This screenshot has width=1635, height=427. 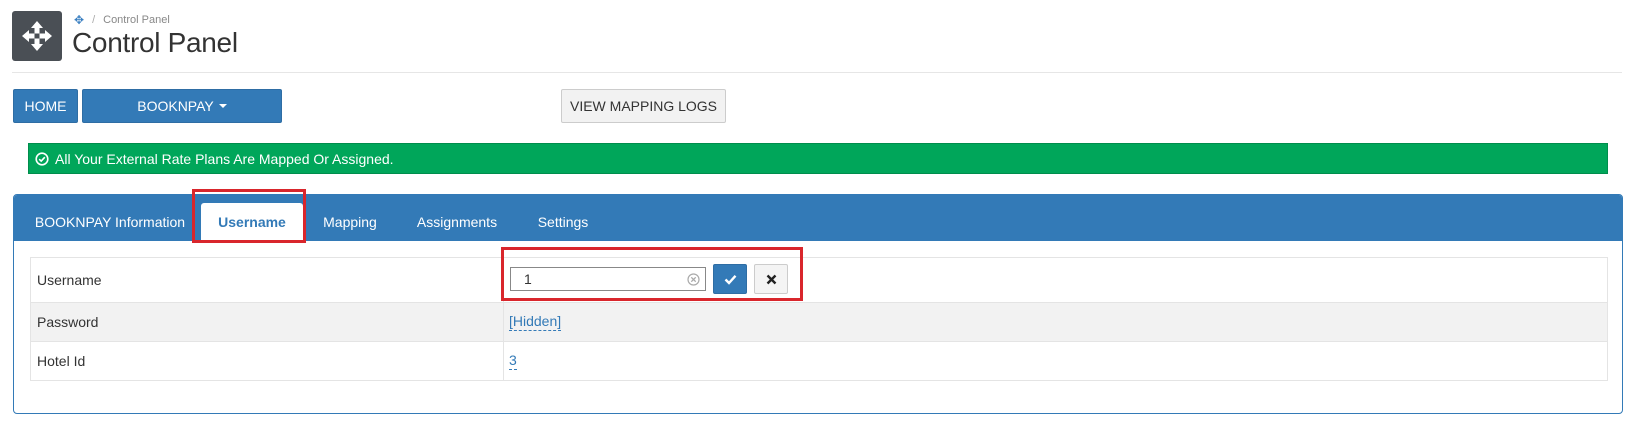 I want to click on confirm-edit-button, so click(x=730, y=279).